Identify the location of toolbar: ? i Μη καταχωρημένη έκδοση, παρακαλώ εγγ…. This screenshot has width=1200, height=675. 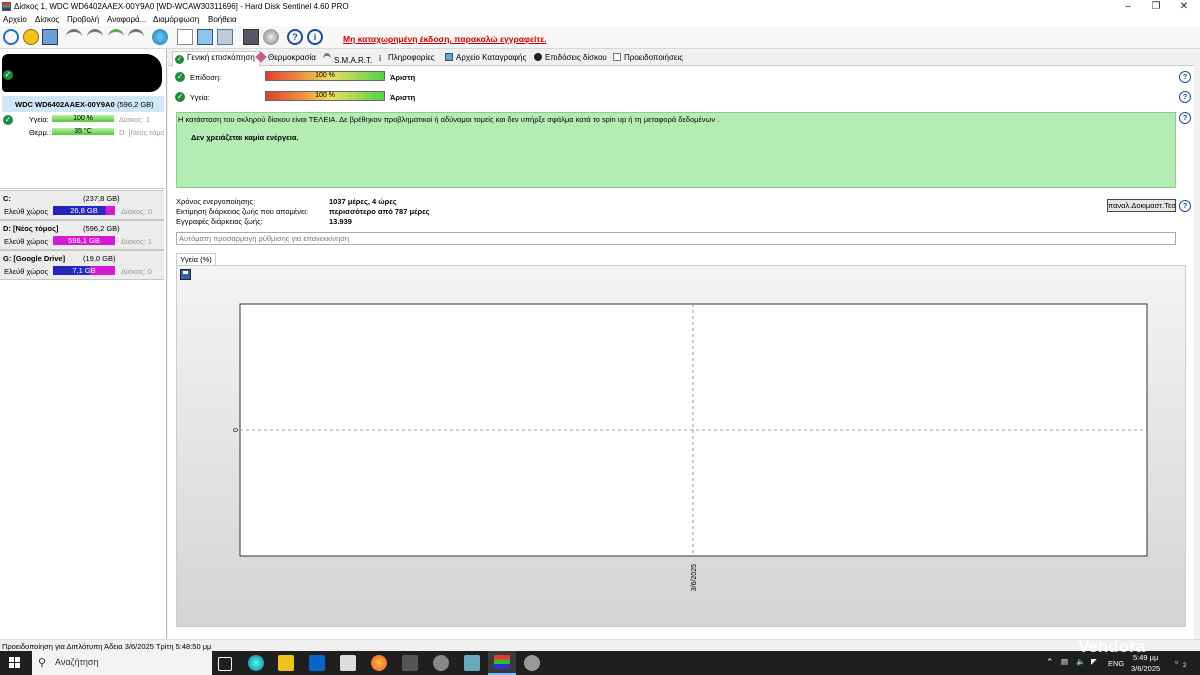
(600, 37).